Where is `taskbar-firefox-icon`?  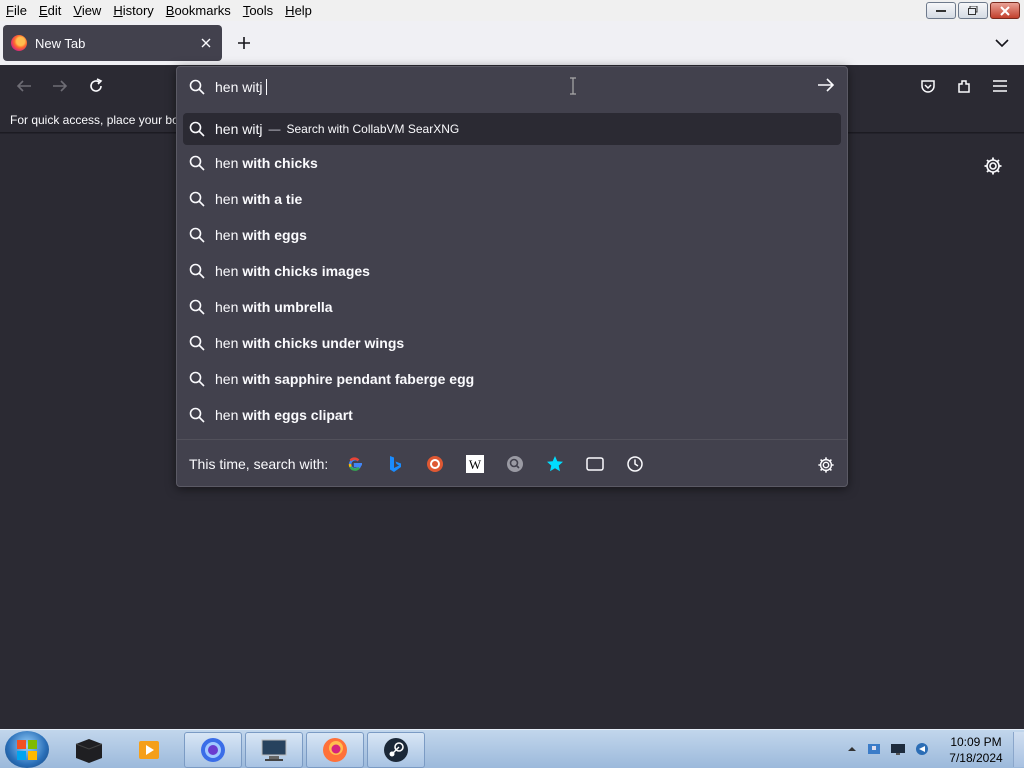 taskbar-firefox-icon is located at coordinates (335, 750).